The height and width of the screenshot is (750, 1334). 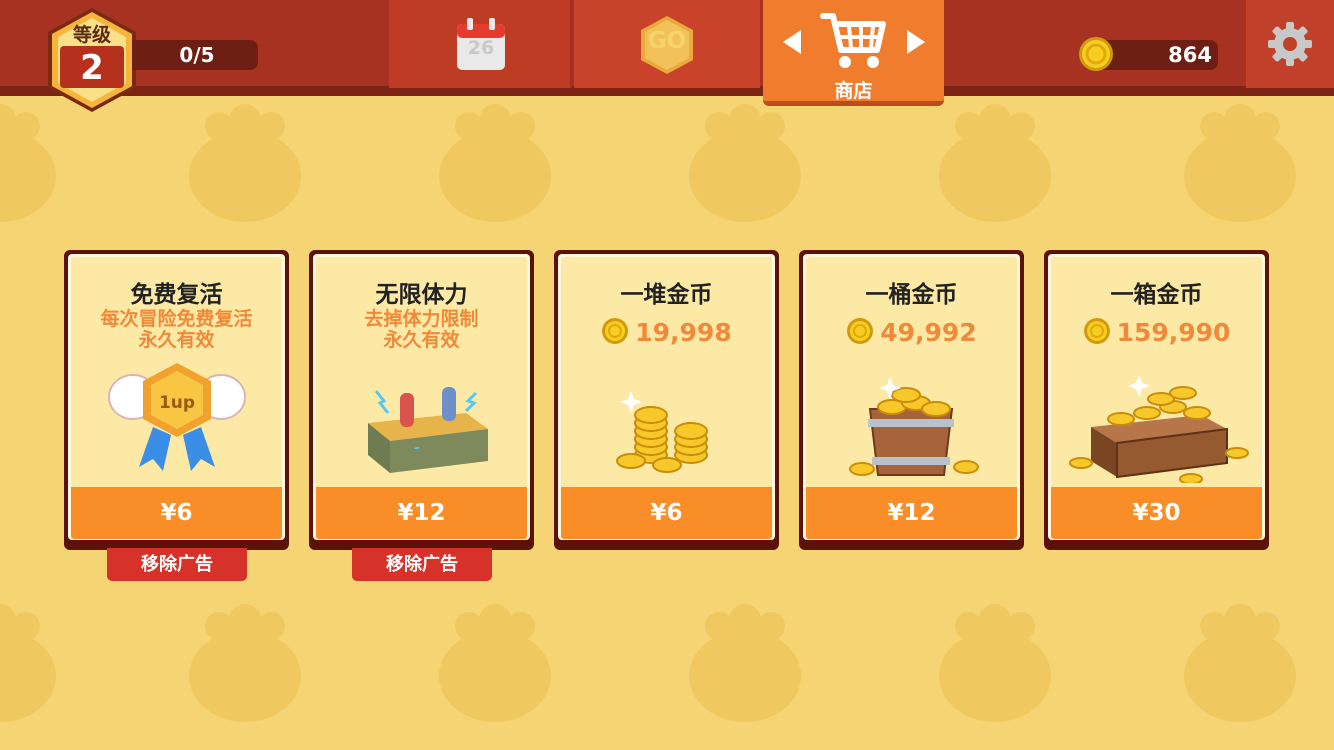 I want to click on shopping-cart-icon, so click(x=853, y=40).